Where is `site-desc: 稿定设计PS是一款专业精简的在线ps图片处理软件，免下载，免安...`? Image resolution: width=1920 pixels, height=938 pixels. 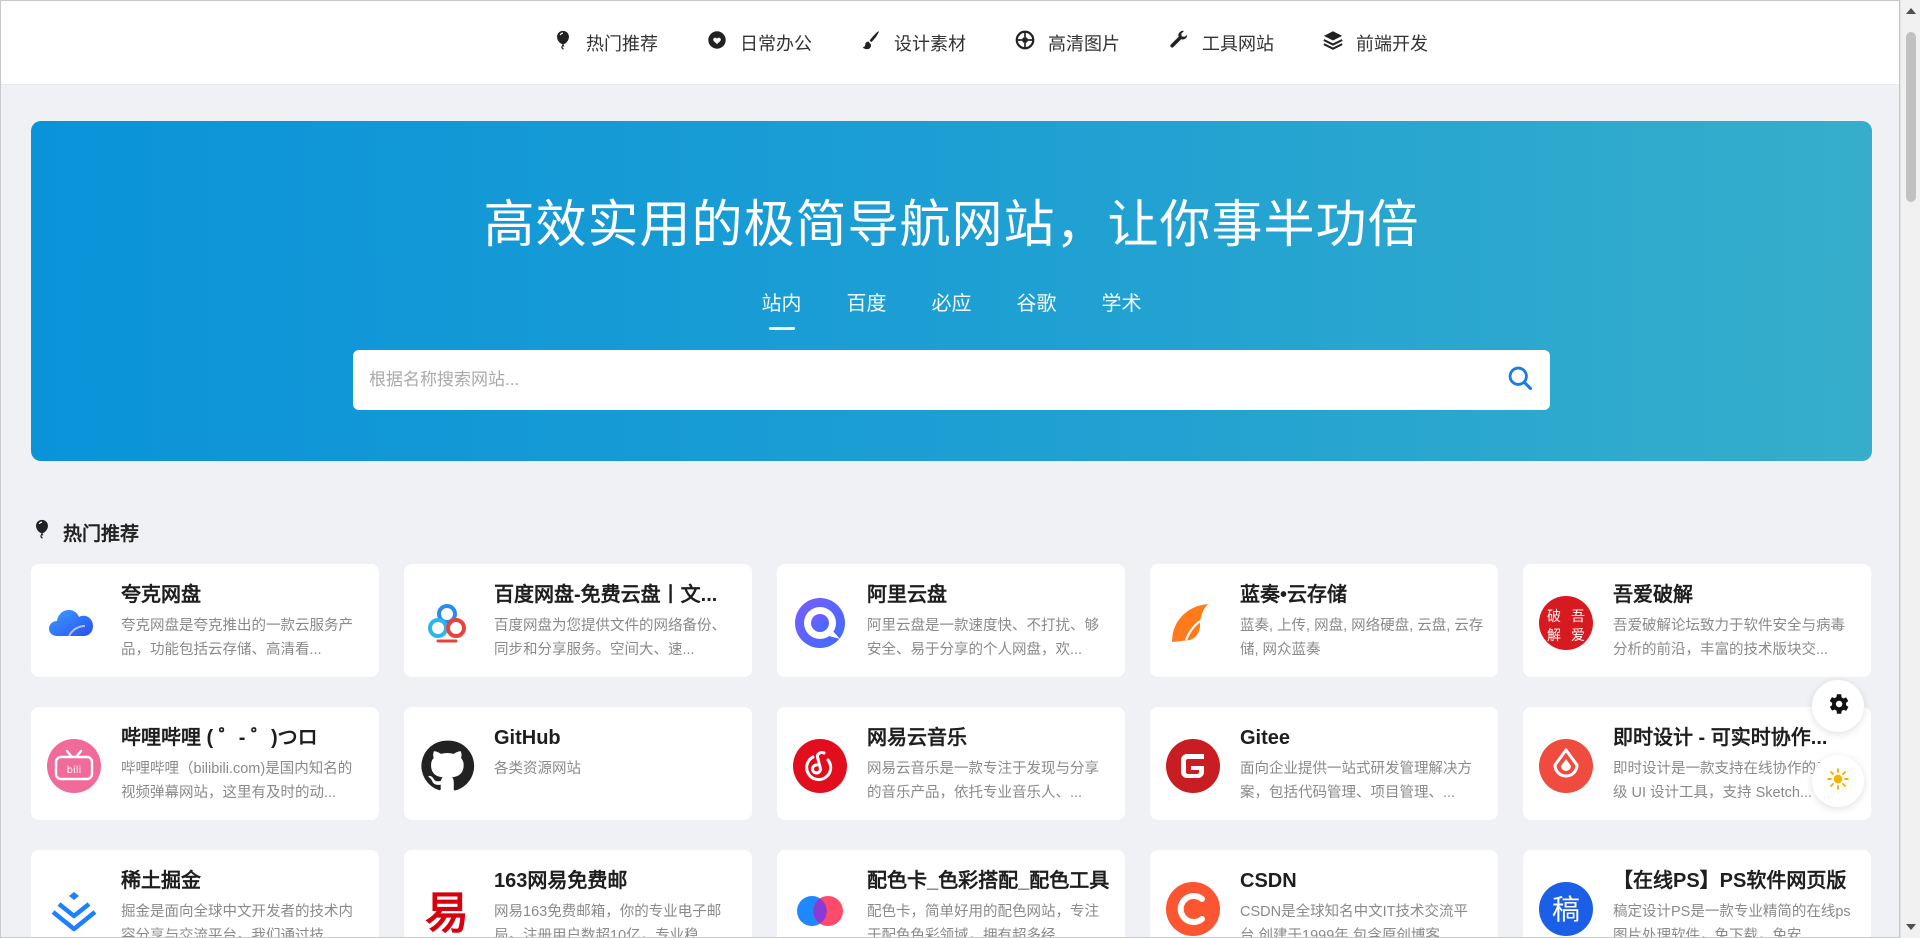 site-desc: 稿定设计PS是一款专业精简的在线ps图片处理软件，免下载，免安... is located at coordinates (1732, 921).